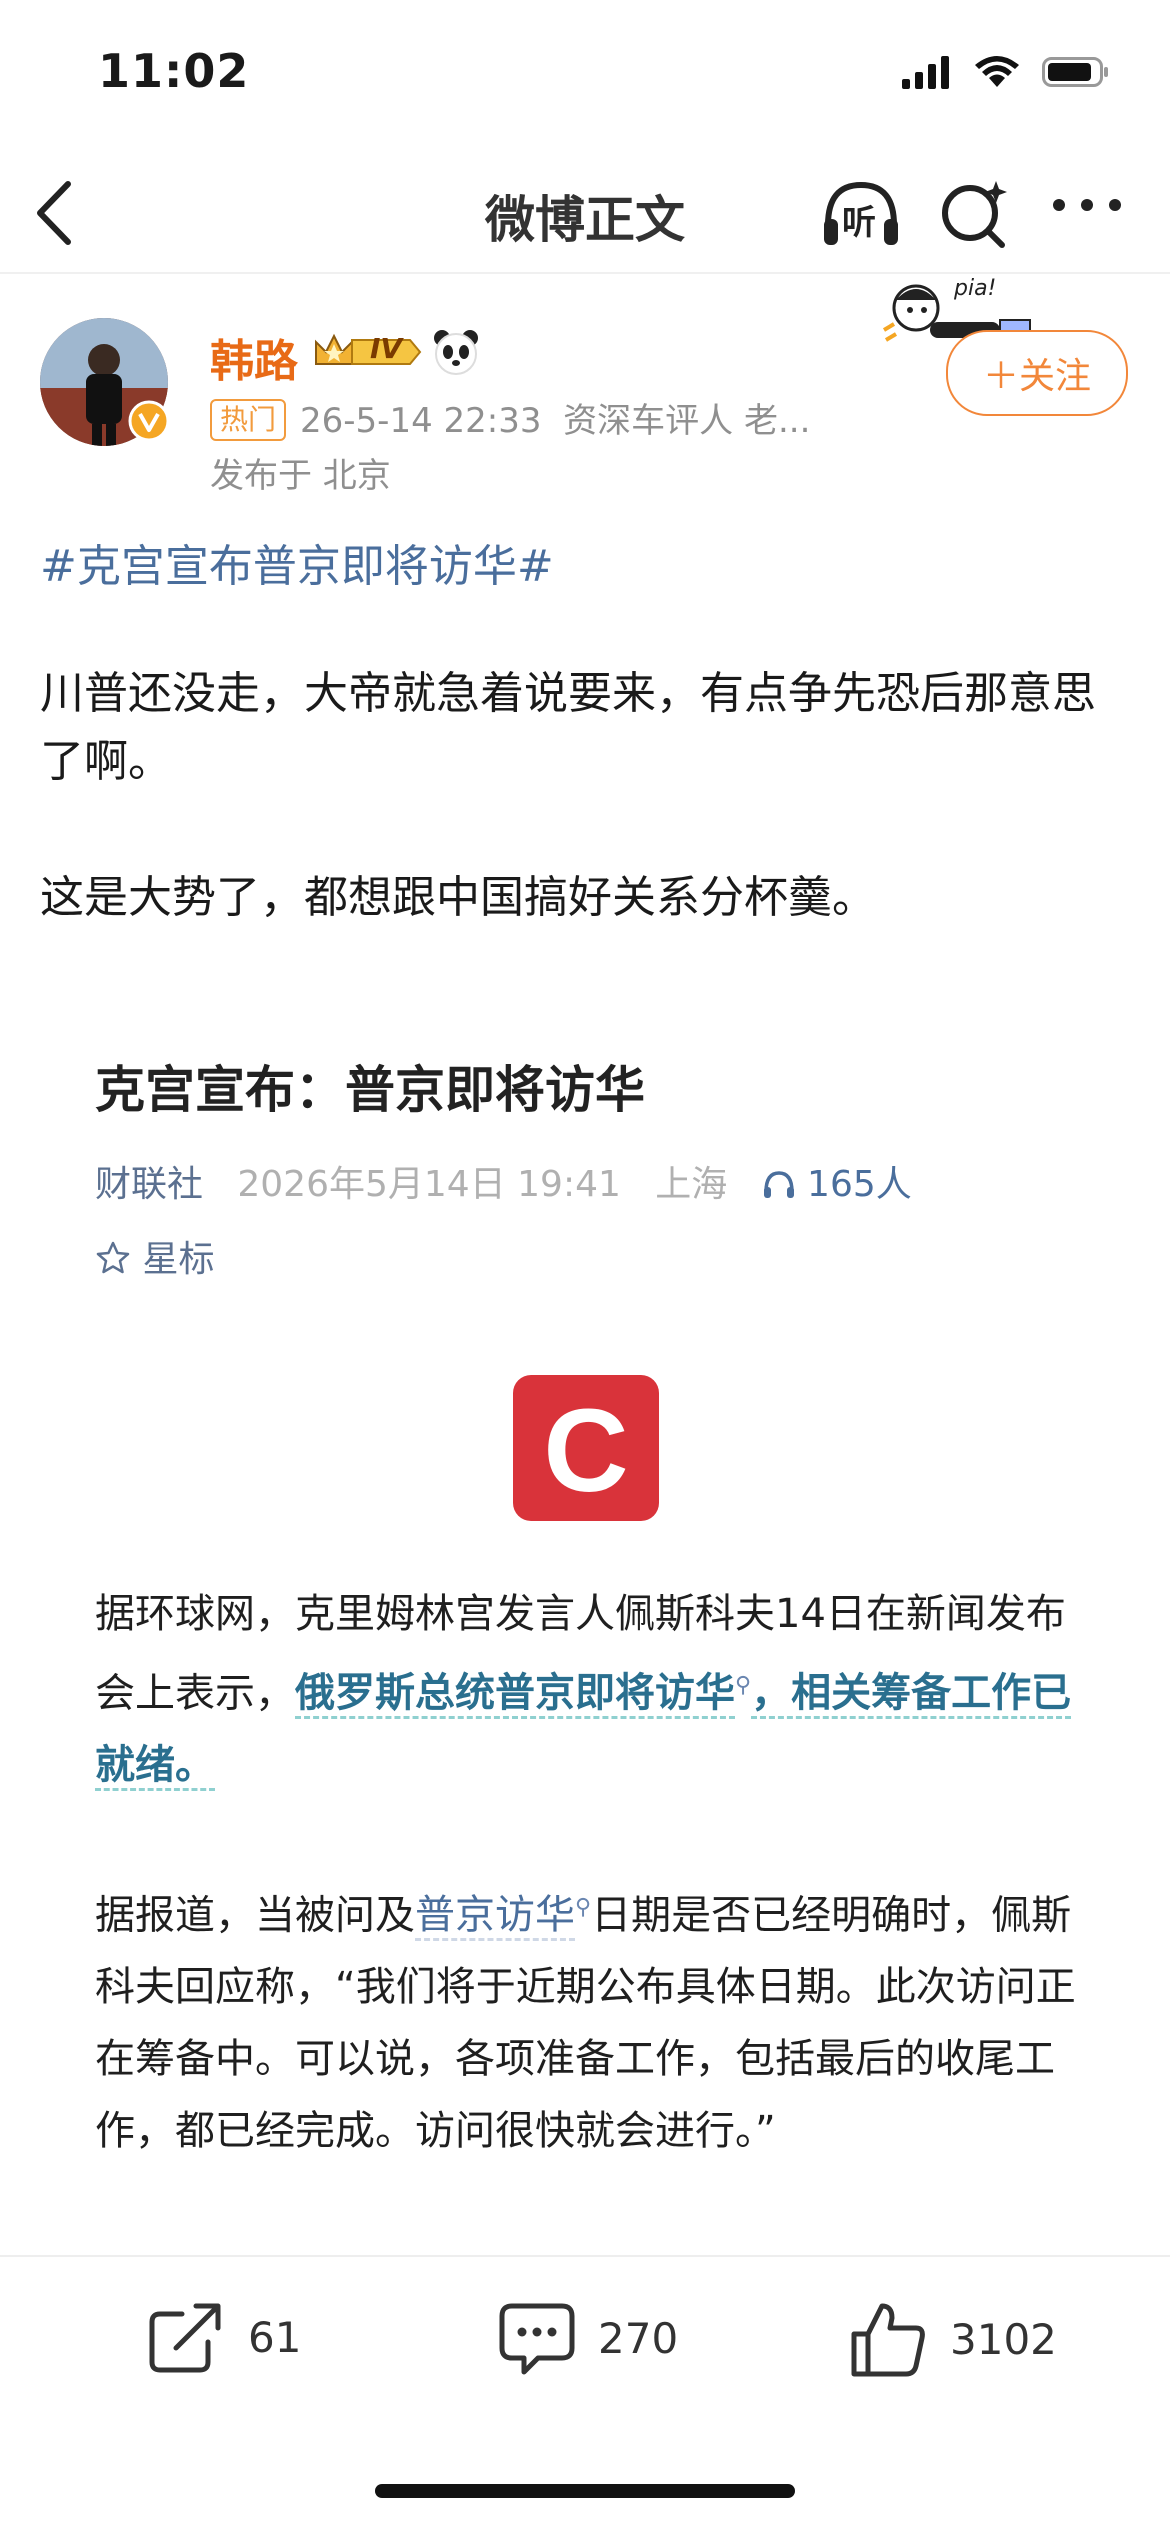 Image resolution: width=1170 pixels, height=2534 pixels. Describe the element at coordinates (149, 1184) in the screenshot. I see `article-source: 财联社` at that location.